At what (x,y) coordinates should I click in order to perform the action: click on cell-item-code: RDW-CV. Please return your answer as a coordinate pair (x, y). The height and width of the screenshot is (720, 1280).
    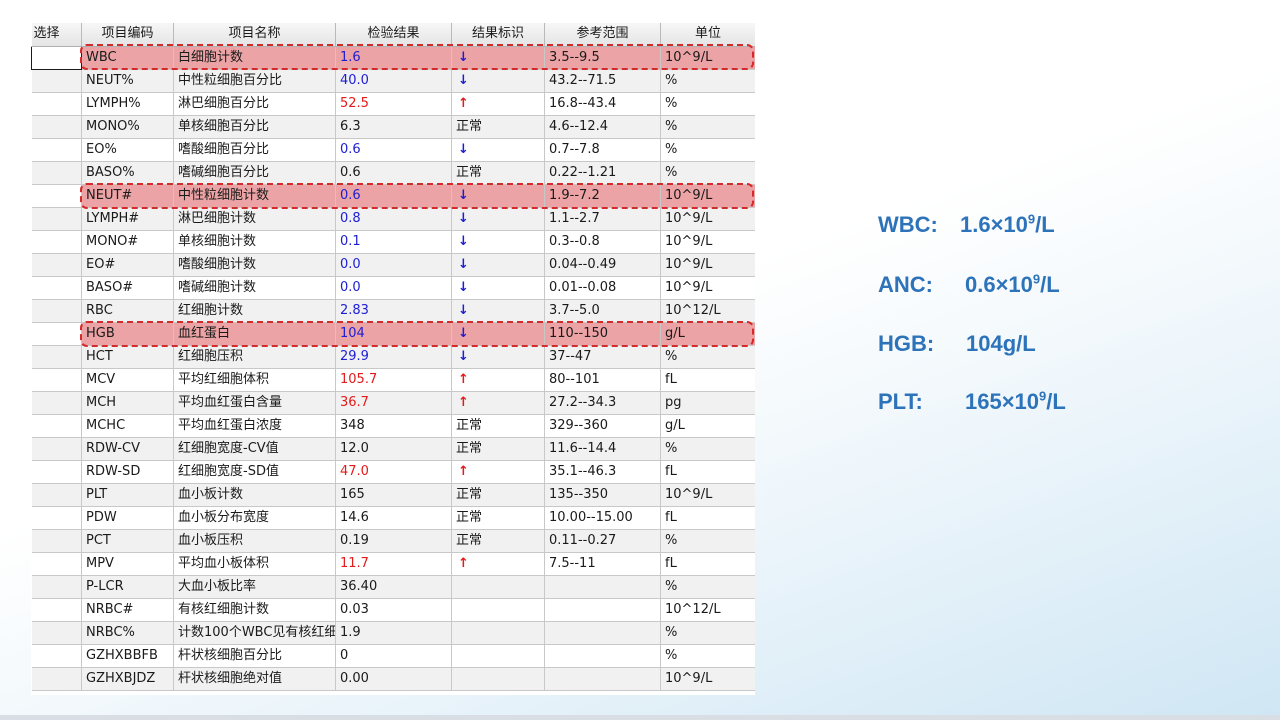
    Looking at the image, I should click on (127, 449).